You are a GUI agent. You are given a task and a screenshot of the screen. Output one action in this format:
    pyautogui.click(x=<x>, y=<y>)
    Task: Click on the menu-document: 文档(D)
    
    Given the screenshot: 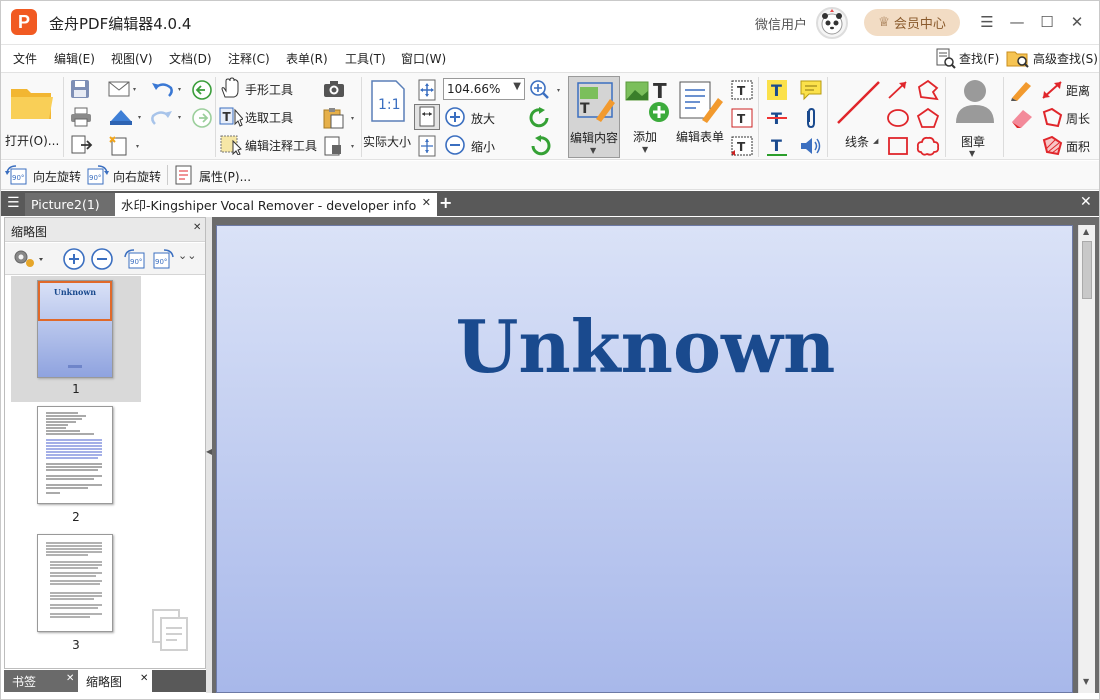 What is the action you would take?
    pyautogui.click(x=190, y=58)
    